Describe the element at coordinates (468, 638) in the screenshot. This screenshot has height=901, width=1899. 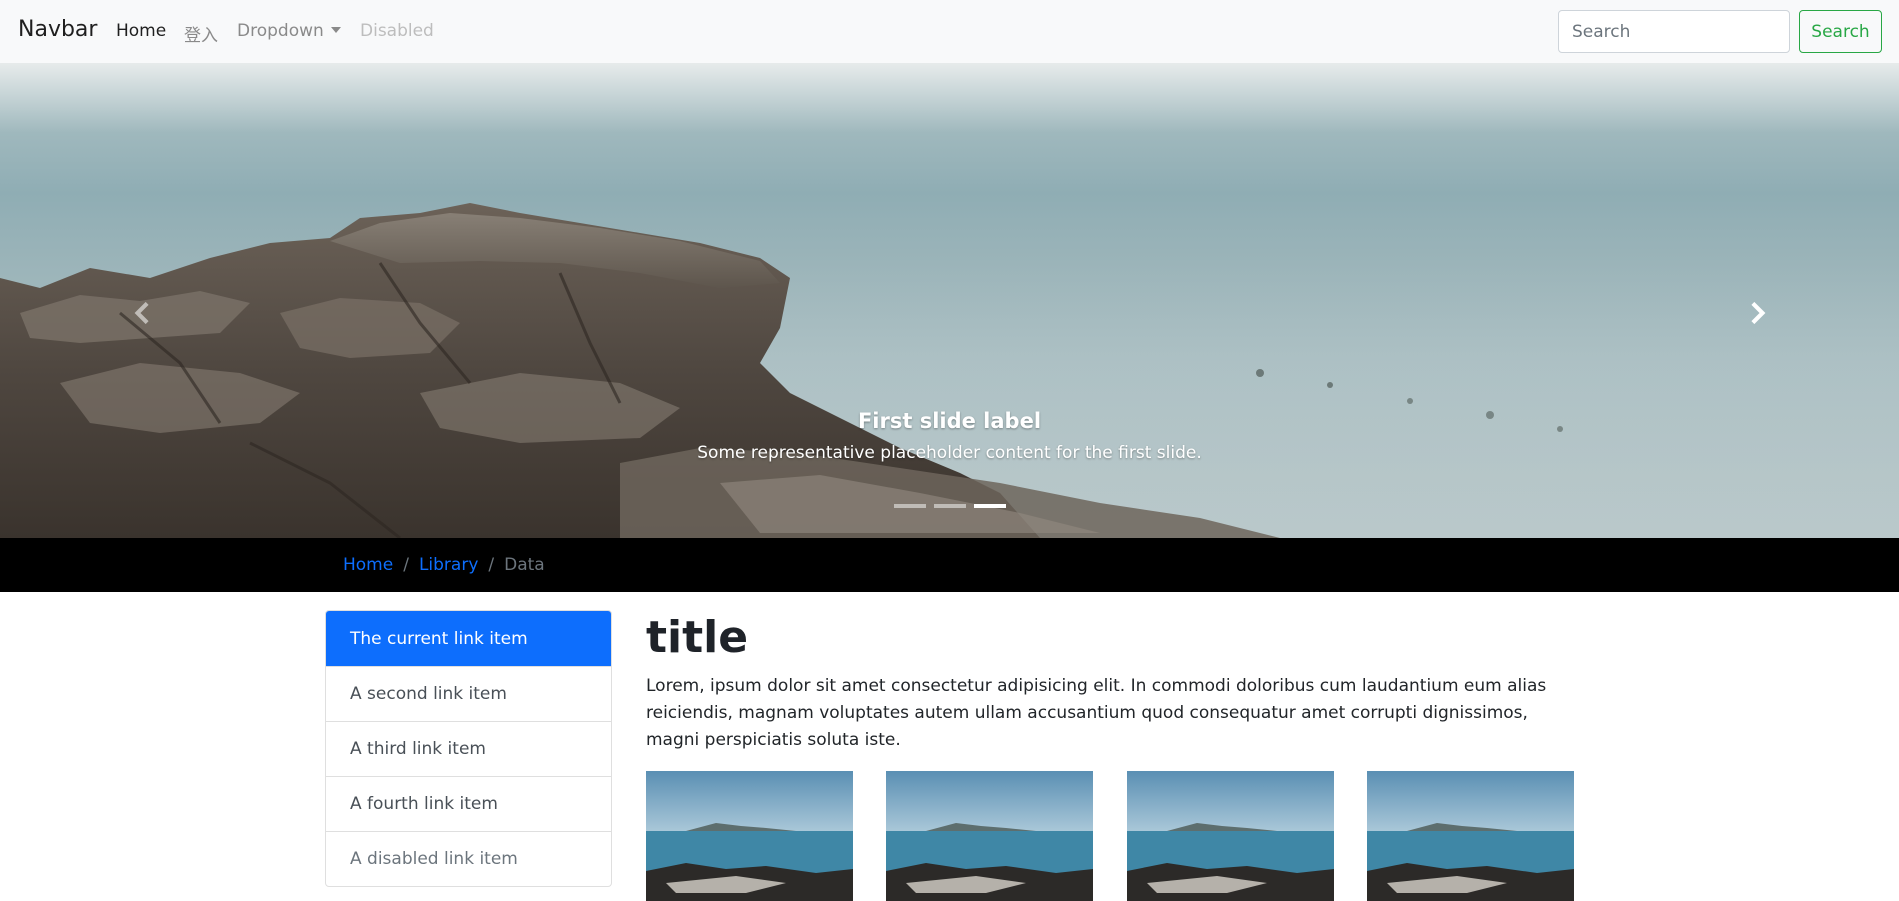
I see `sidebar-item-current: The current link item` at that location.